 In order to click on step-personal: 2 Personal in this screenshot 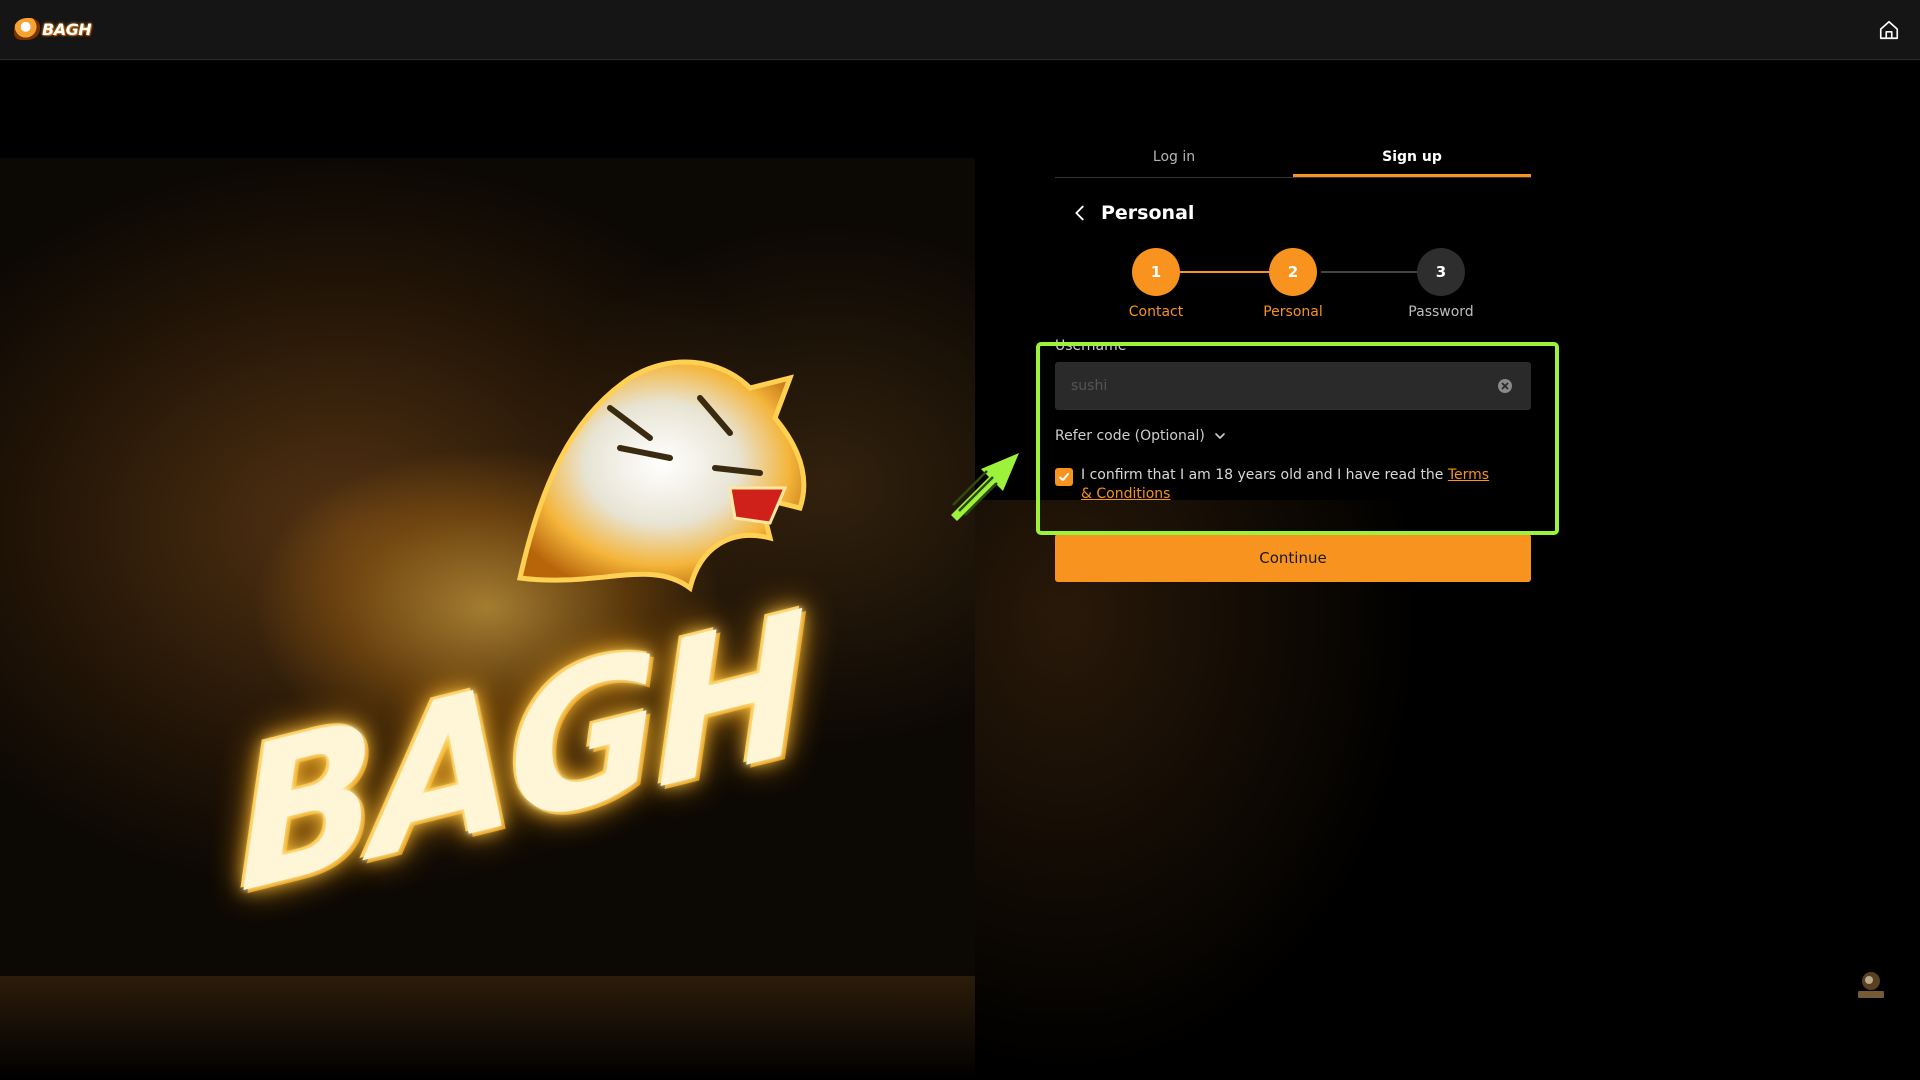, I will do `click(1293, 284)`.